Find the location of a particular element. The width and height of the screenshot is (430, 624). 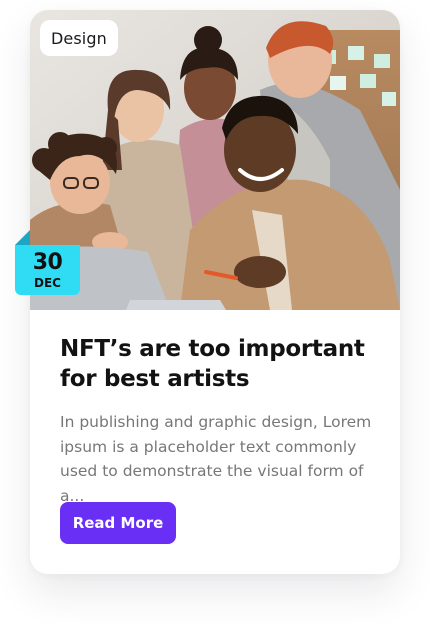

category-badge: Design is located at coordinates (79, 38).